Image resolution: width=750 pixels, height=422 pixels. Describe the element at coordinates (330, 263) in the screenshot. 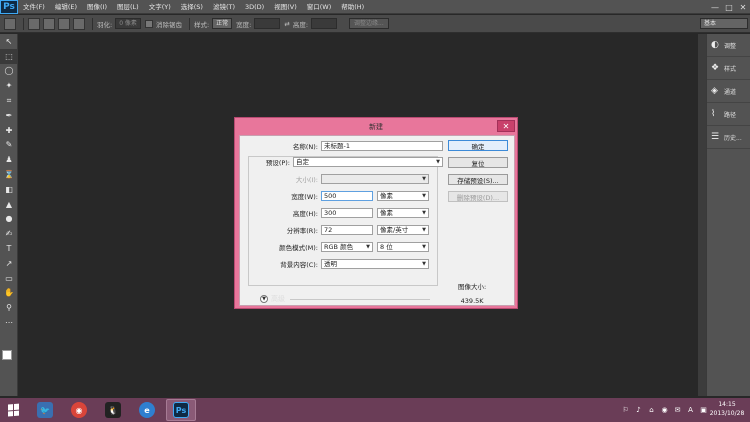

I see `background-value: 透明` at that location.